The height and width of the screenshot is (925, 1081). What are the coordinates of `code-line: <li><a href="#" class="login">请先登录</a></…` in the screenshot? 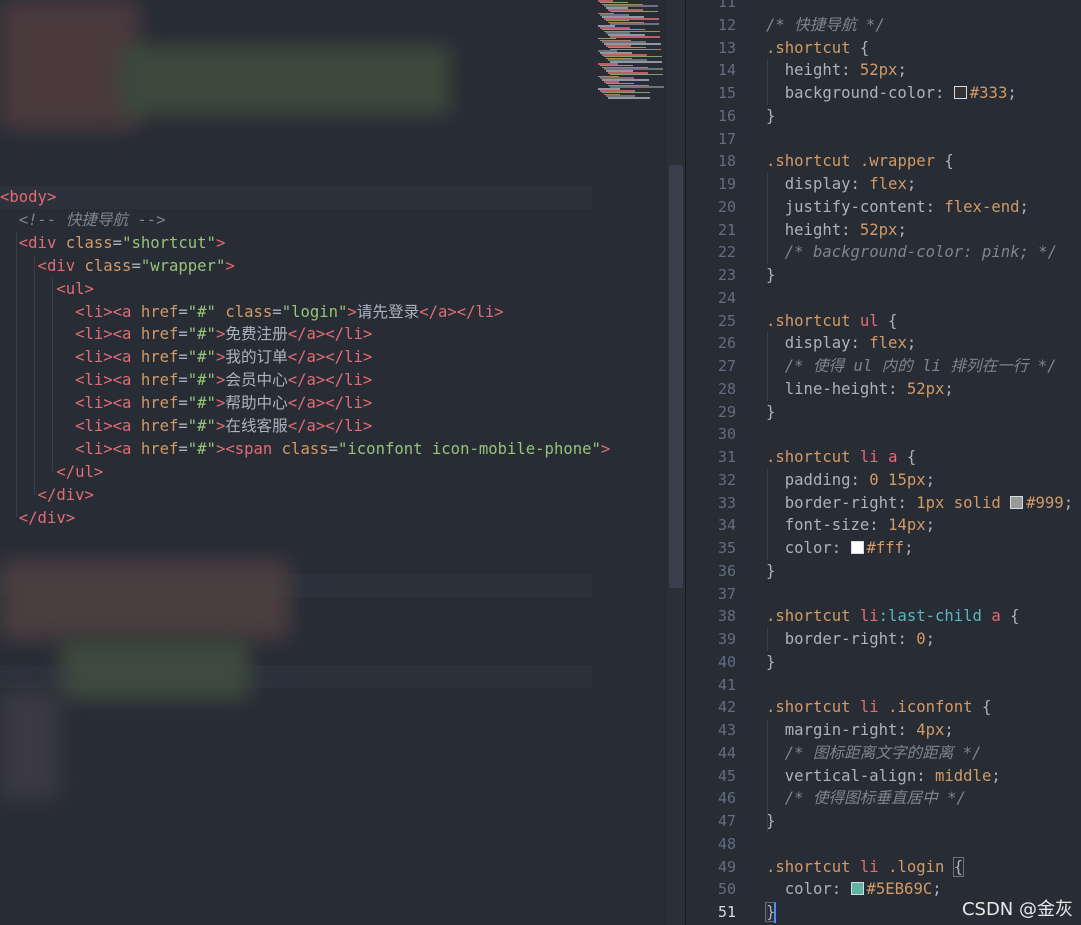 It's located at (252, 312).